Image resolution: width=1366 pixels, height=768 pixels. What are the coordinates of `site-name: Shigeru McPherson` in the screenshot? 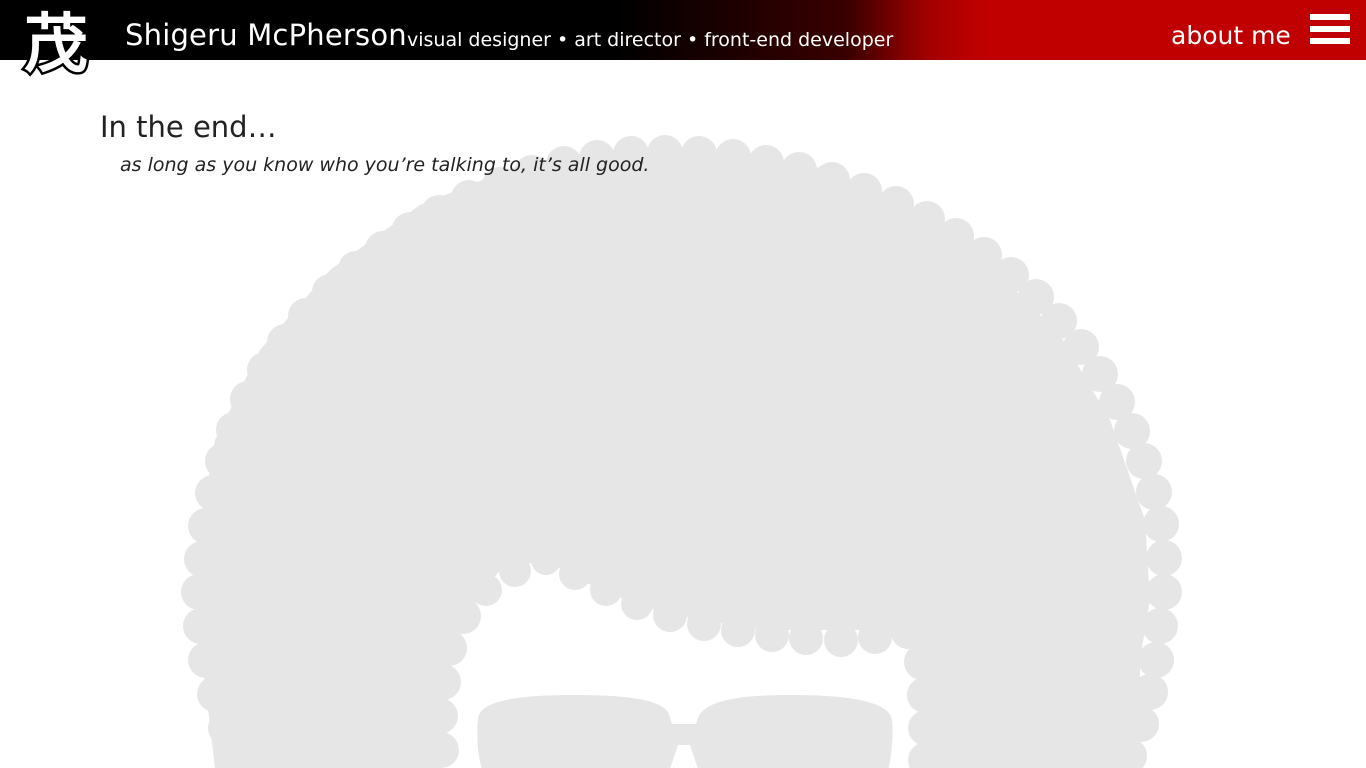 It's located at (266, 35).